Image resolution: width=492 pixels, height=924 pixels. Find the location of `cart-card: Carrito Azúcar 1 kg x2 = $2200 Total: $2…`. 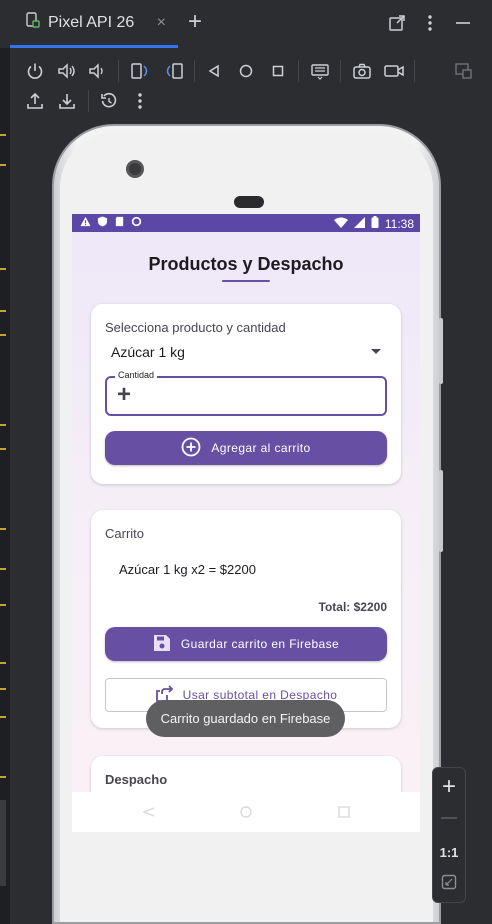

cart-card: Carrito Azúcar 1 kg x2 = $2200 Total: $2… is located at coordinates (246, 619).